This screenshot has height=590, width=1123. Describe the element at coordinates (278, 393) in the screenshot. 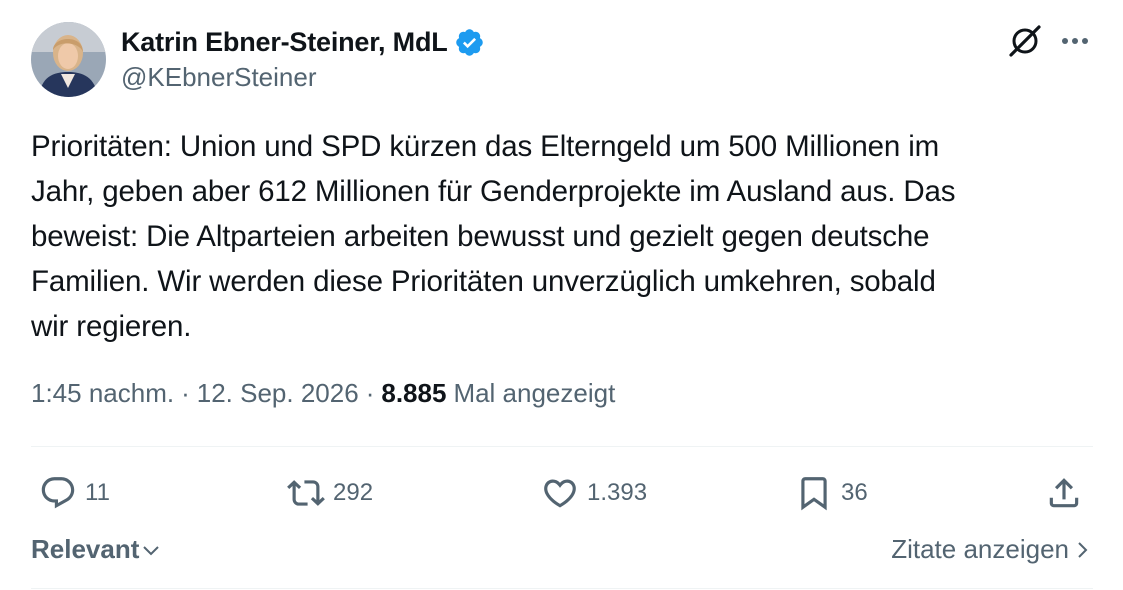

I see `tweet-date: 12. Sep. 2026` at that location.